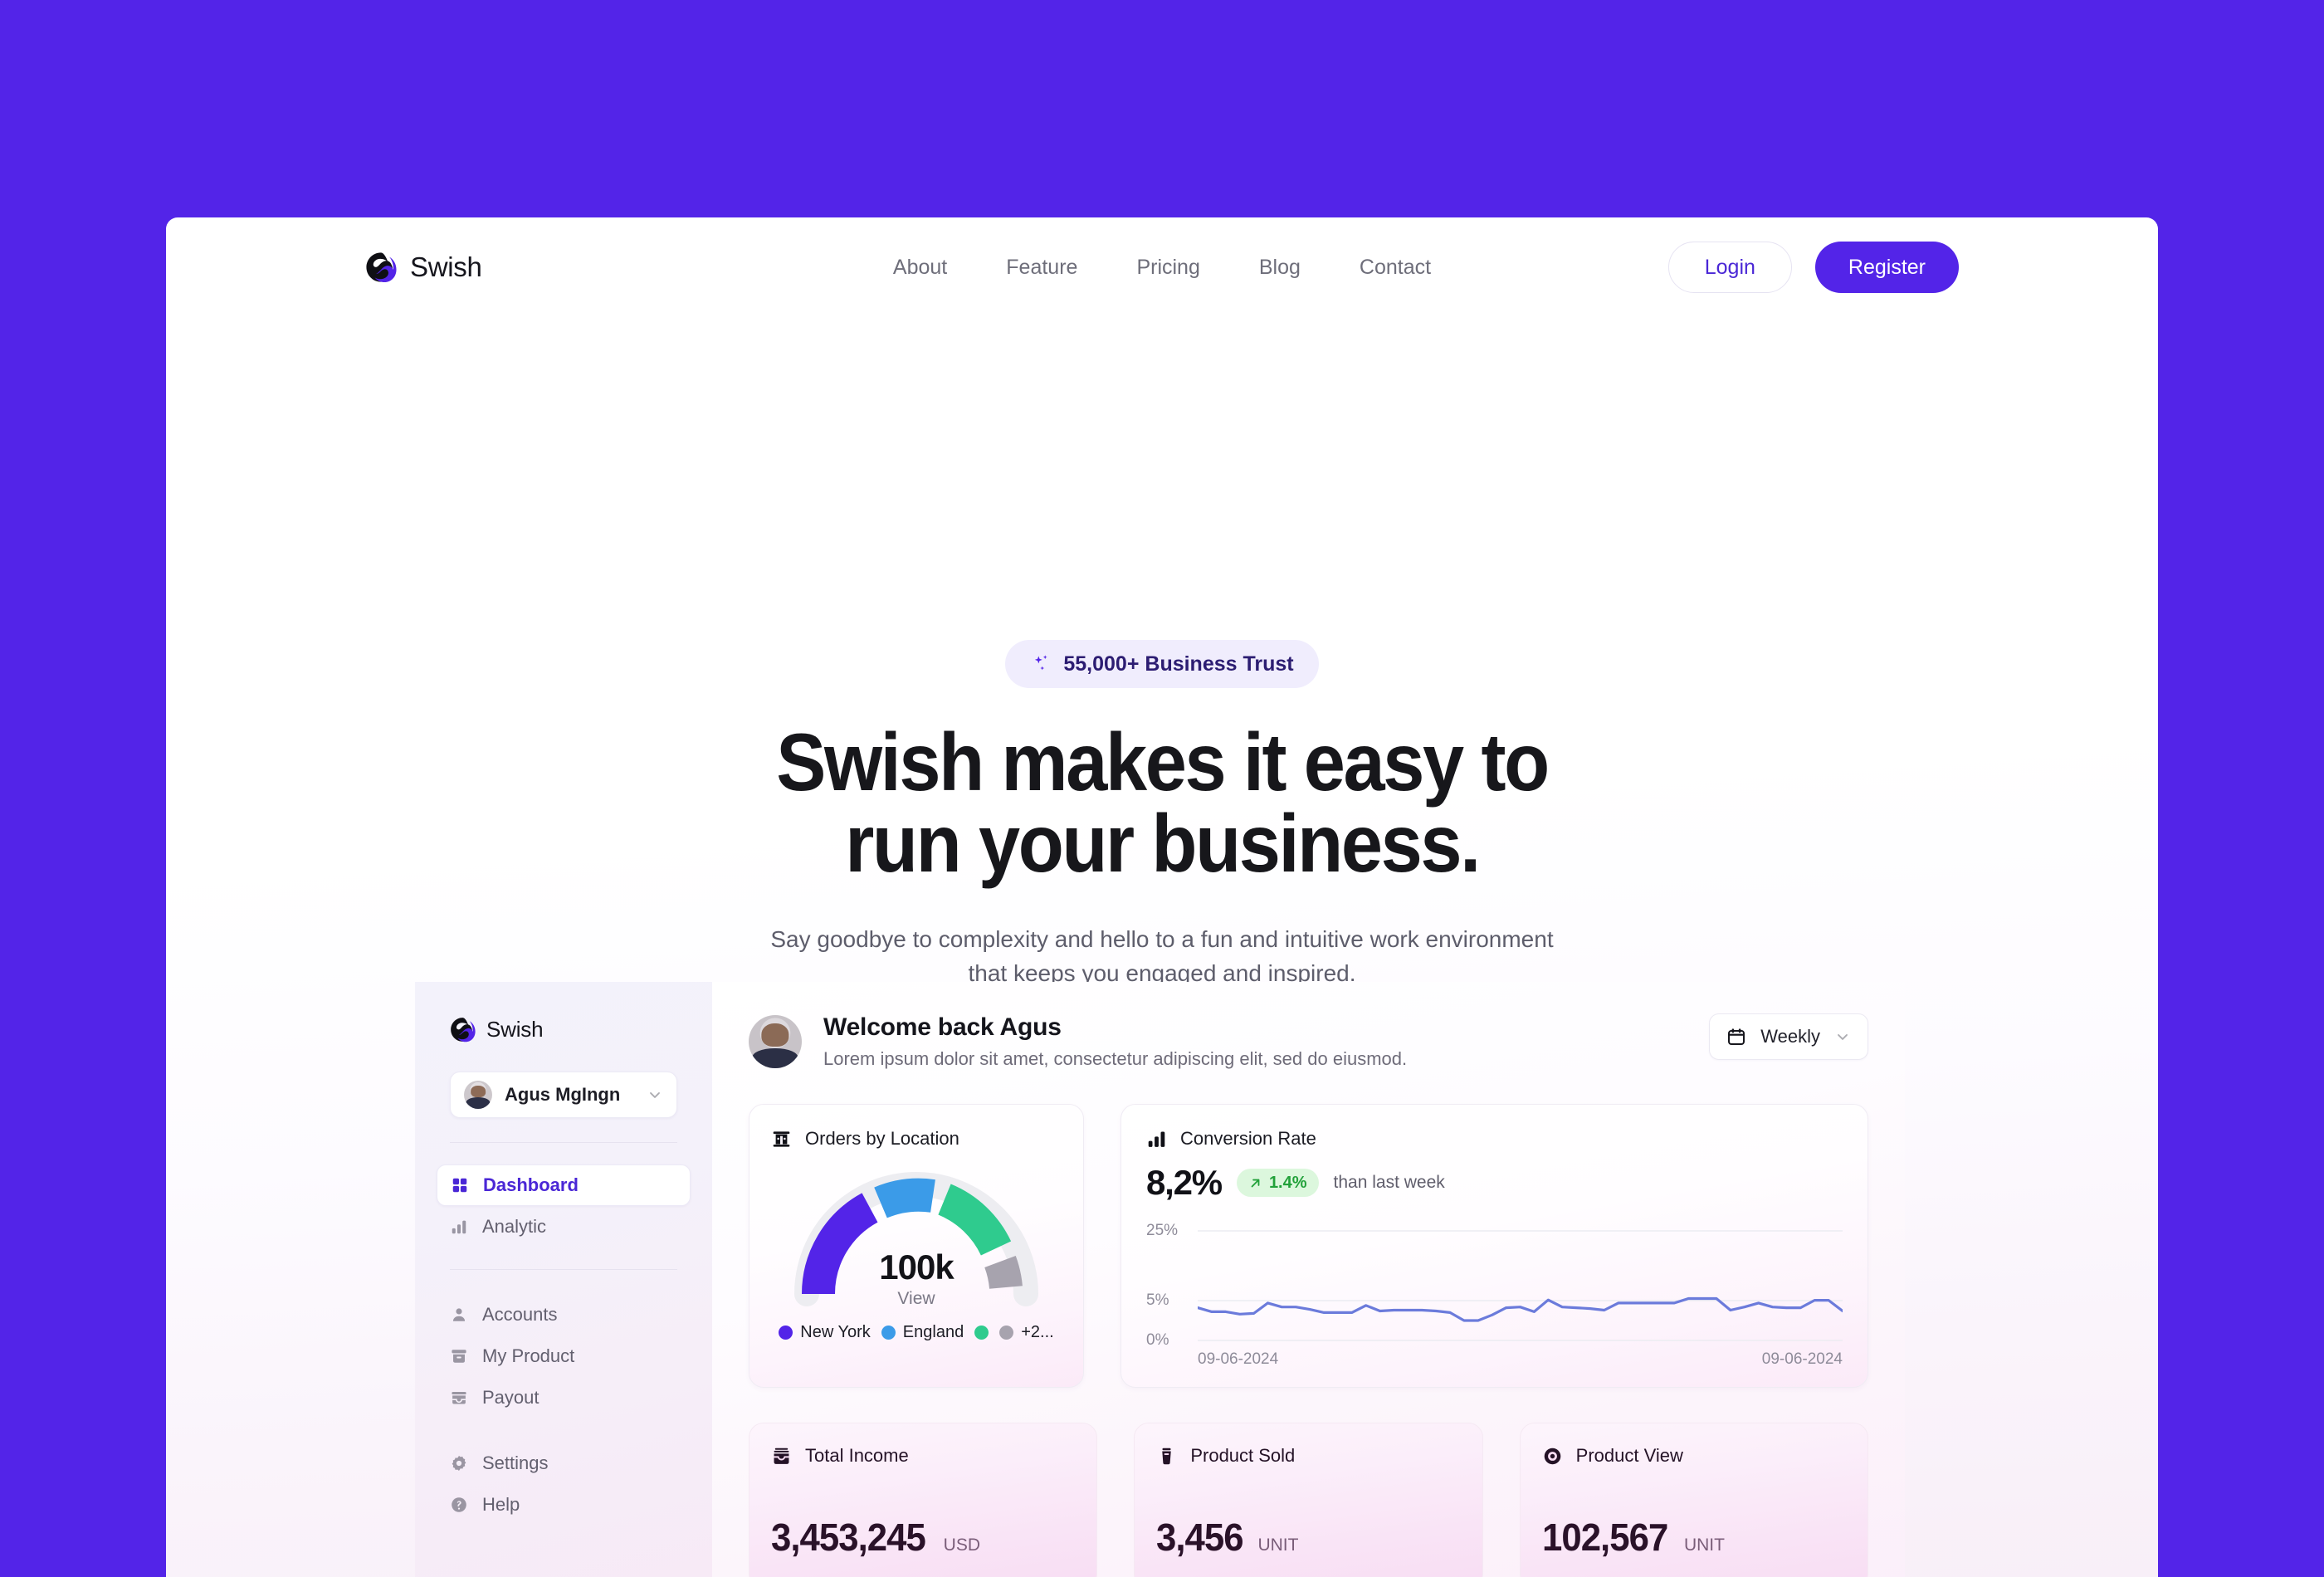 The image size is (2324, 1577). I want to click on gauge-center-readout: 100k View, so click(916, 1278).